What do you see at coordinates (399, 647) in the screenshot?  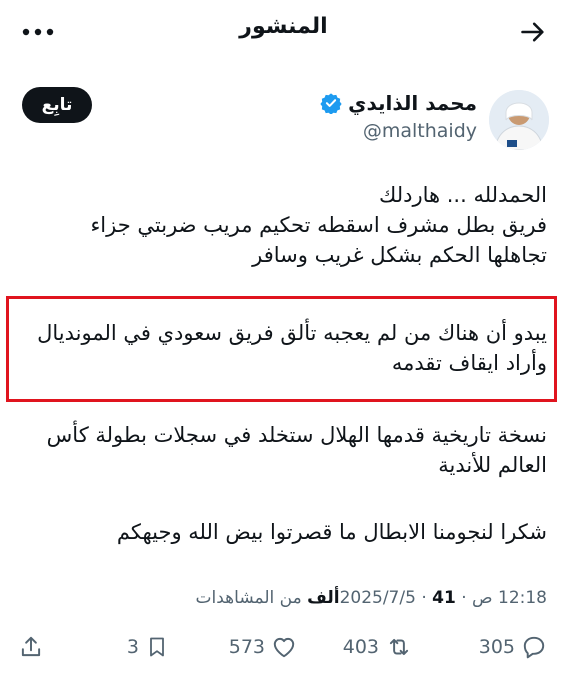 I see `repost-icon` at bounding box center [399, 647].